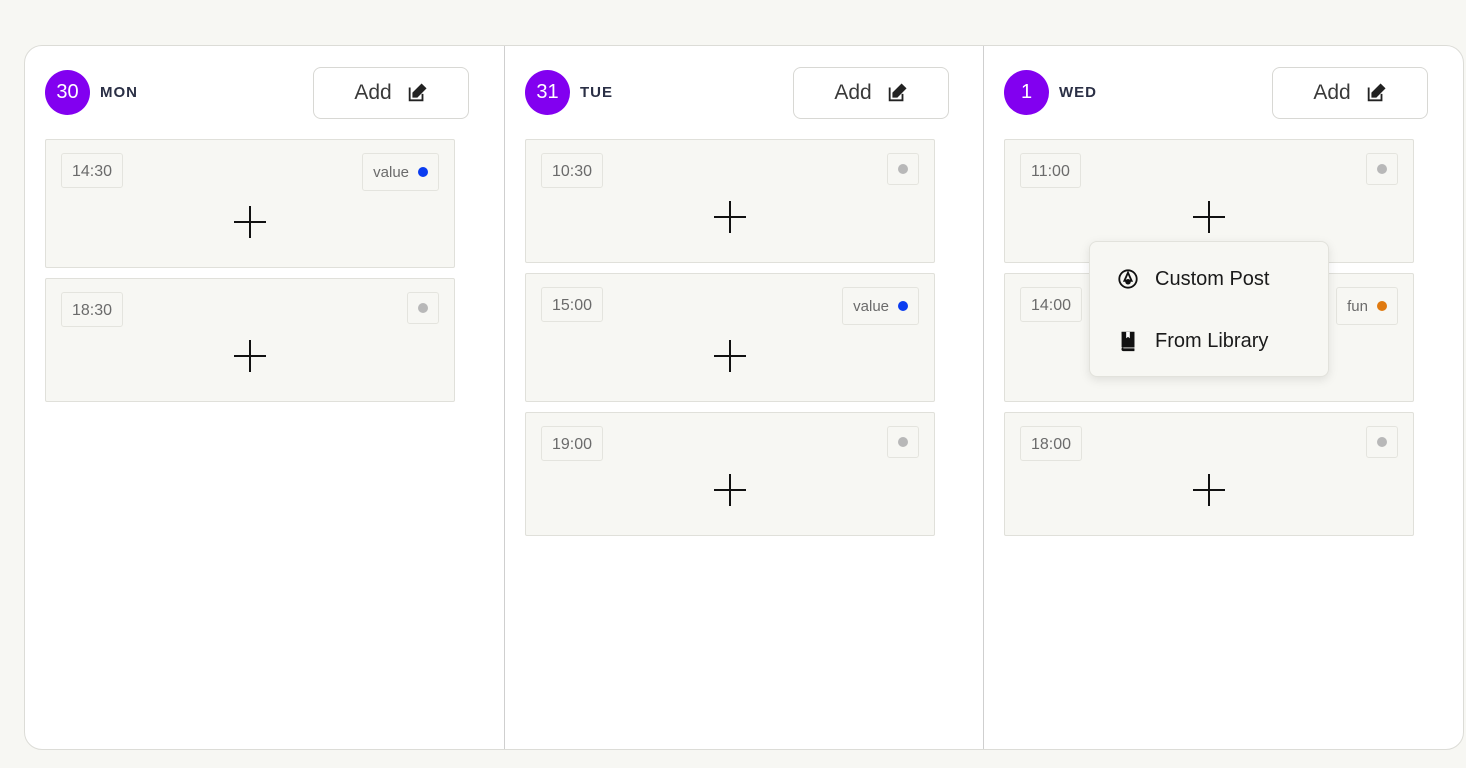 The height and width of the screenshot is (768, 1466). I want to click on time-slot: 10:30, so click(730, 201).